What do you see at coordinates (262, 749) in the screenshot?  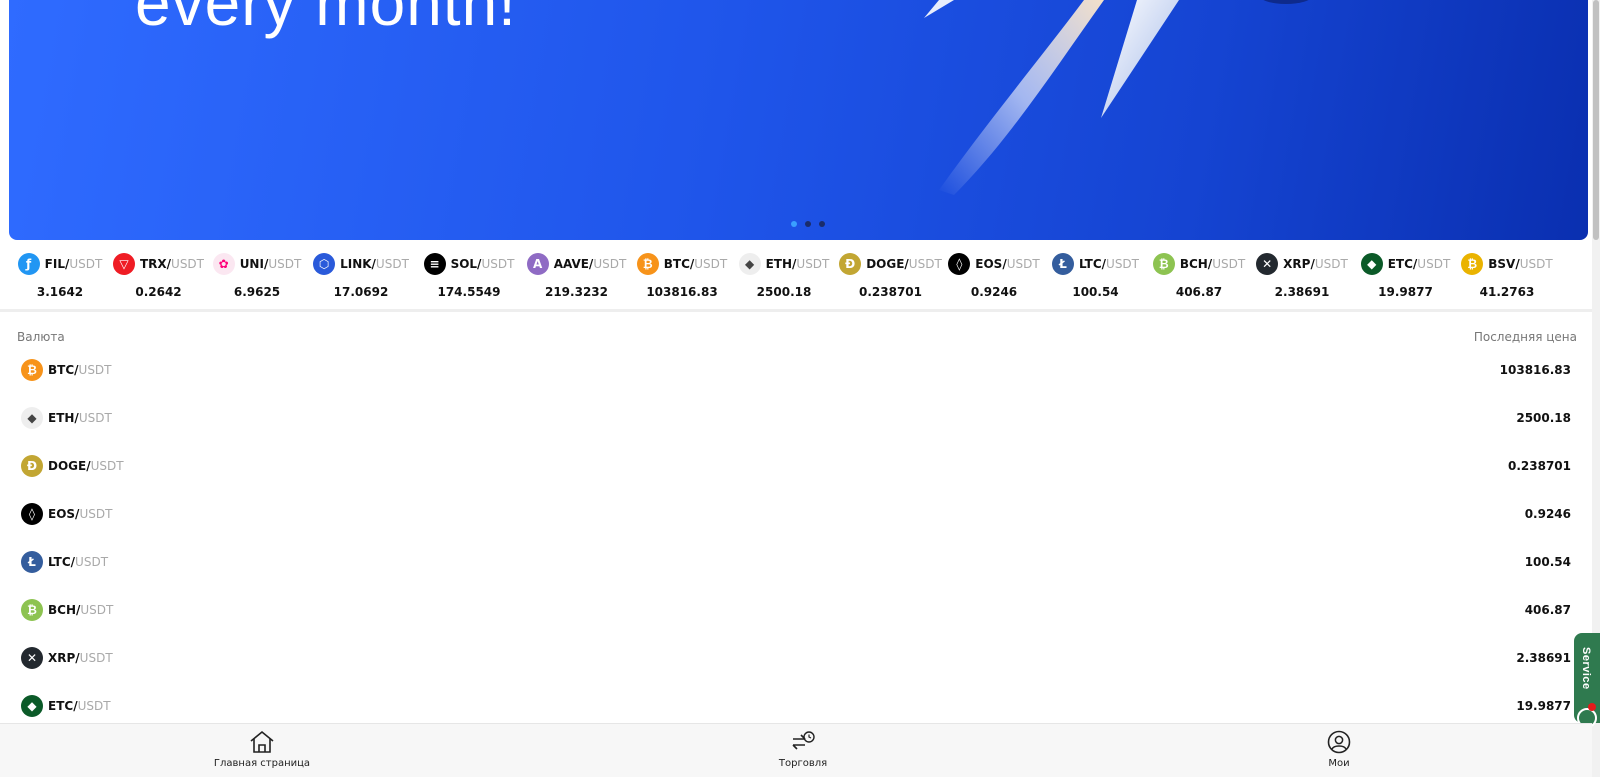 I see `nav-home: Главная страница` at bounding box center [262, 749].